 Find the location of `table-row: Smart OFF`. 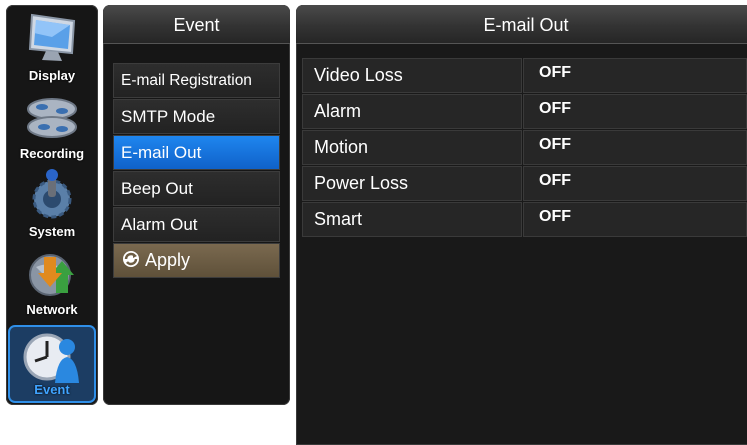

table-row: Smart OFF is located at coordinates (524, 219).